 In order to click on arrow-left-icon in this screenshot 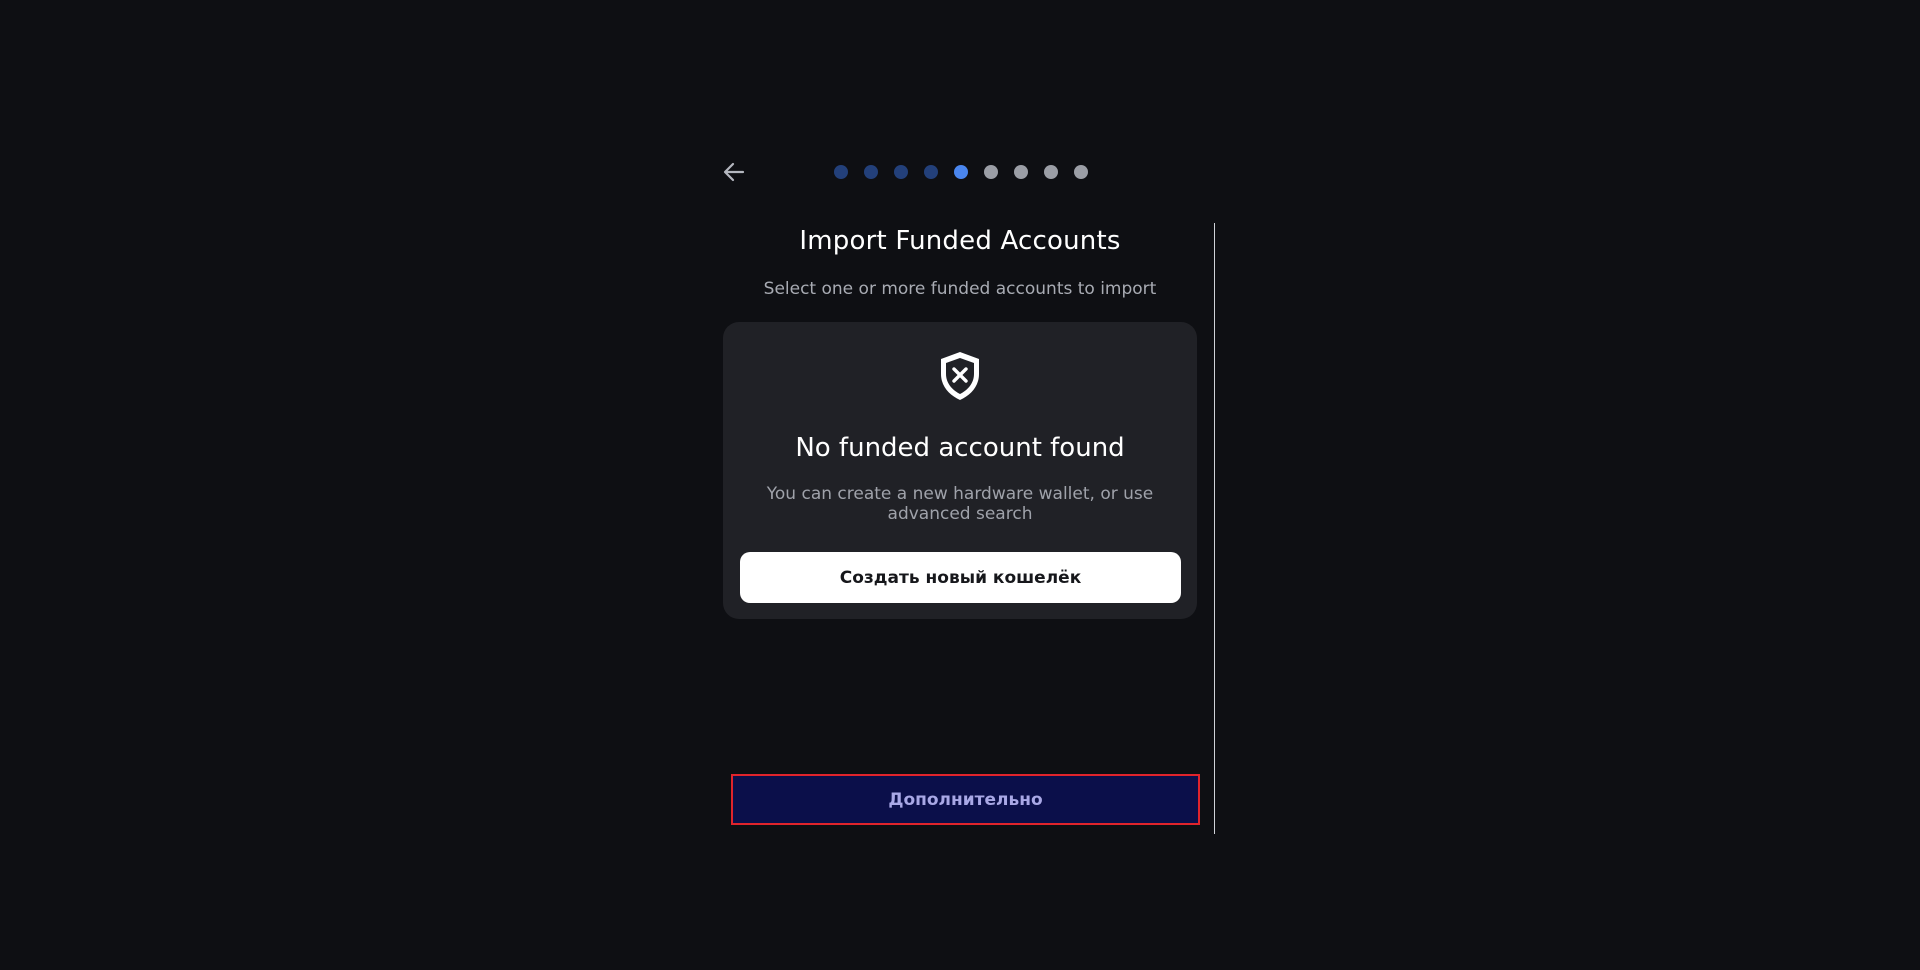, I will do `click(734, 172)`.